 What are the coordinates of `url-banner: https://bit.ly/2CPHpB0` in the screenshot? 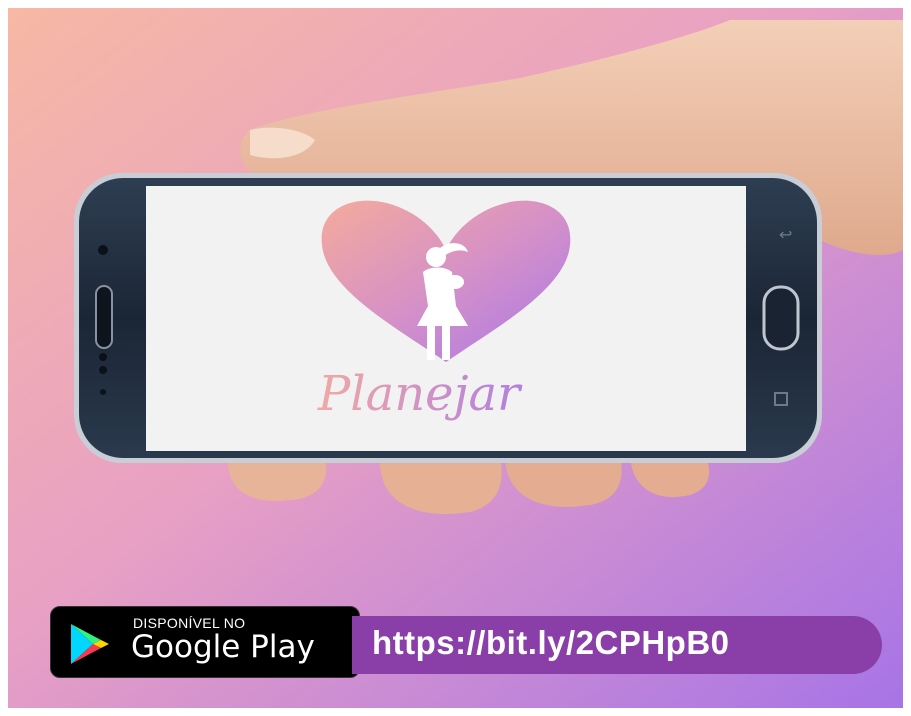 It's located at (617, 645).